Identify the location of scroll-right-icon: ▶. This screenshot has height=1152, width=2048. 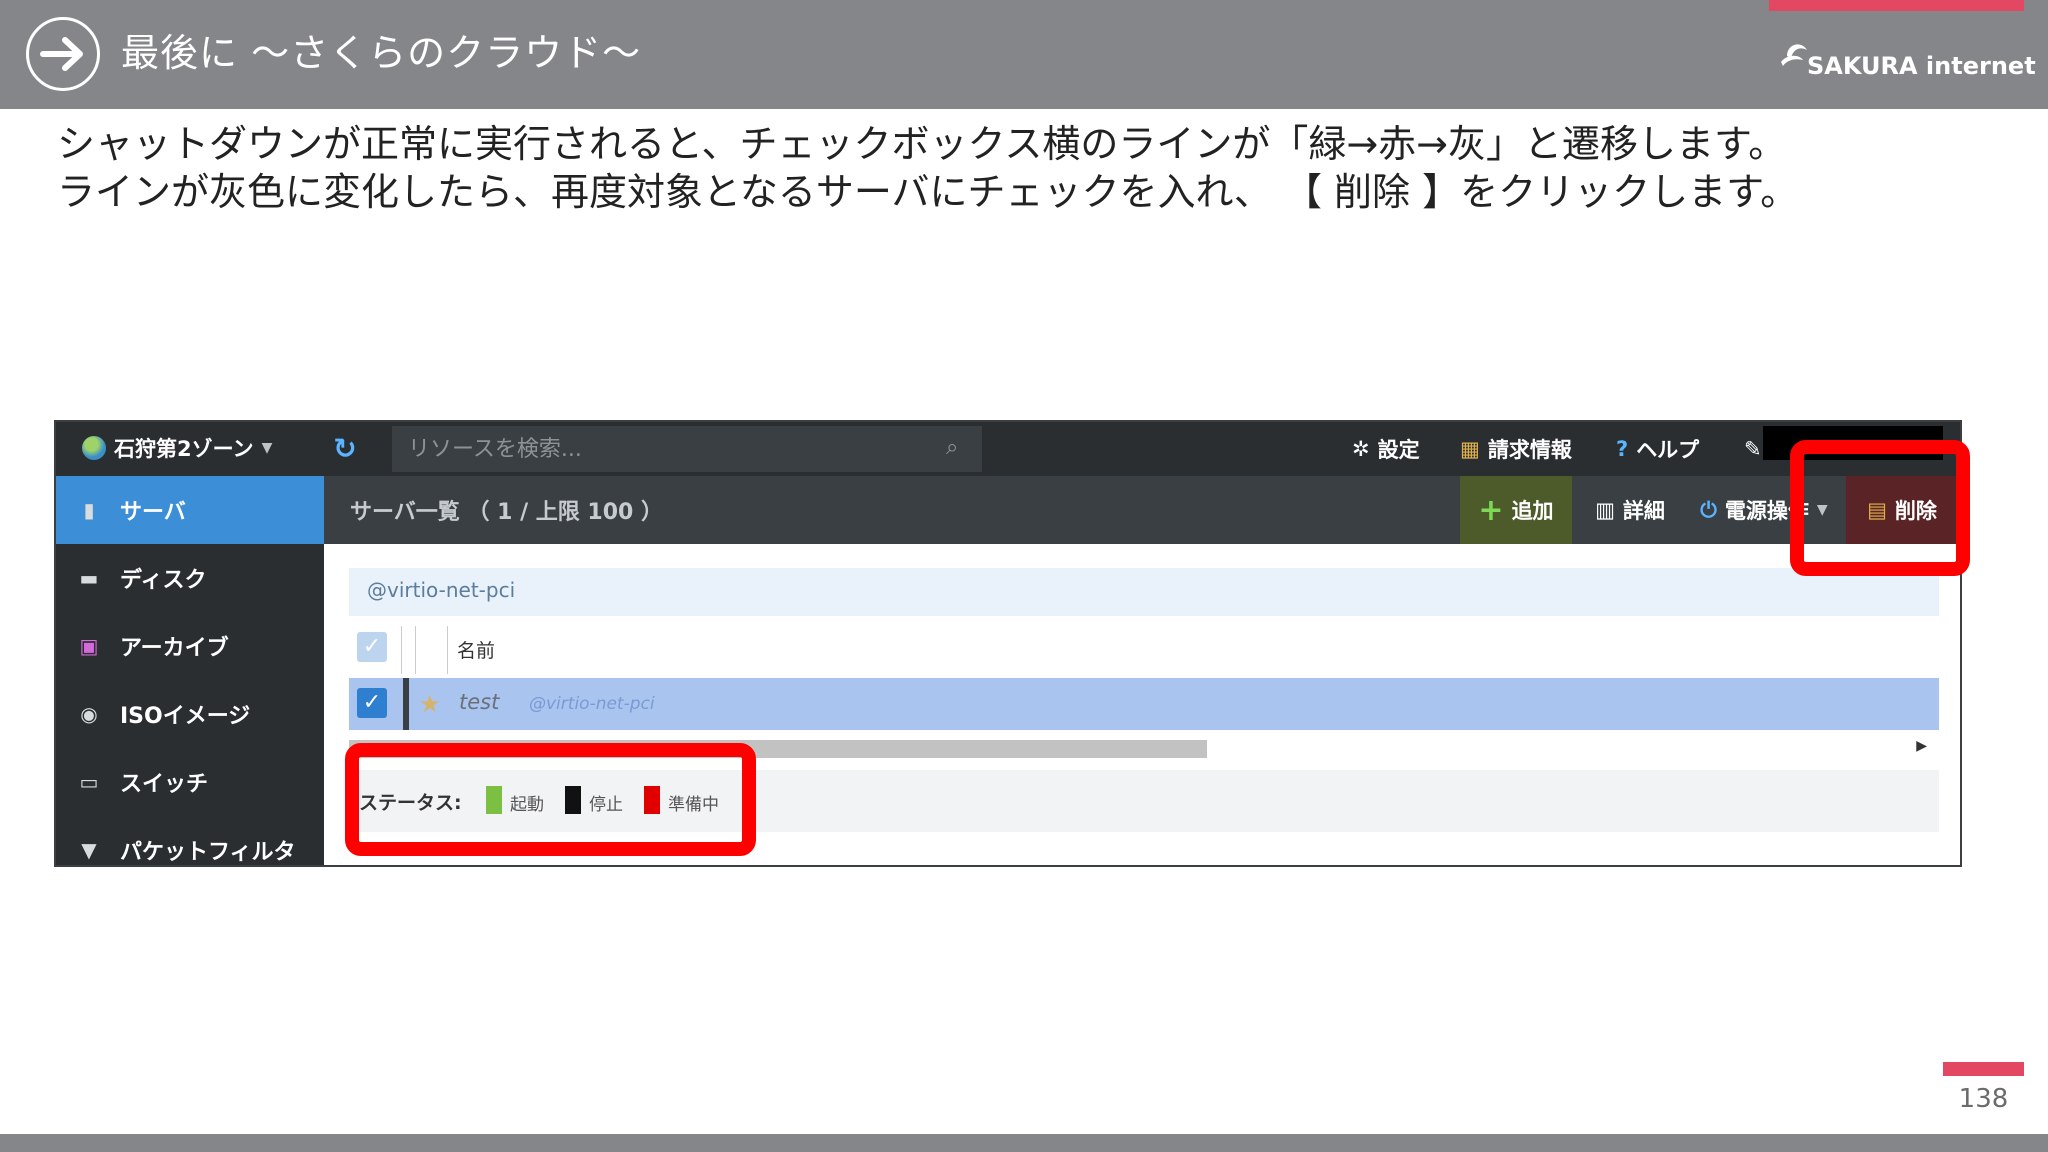
(1921, 746).